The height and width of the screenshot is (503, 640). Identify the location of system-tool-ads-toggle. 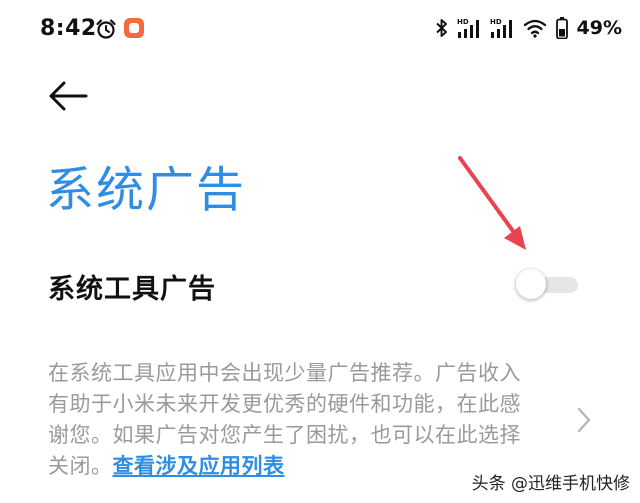
(547, 284).